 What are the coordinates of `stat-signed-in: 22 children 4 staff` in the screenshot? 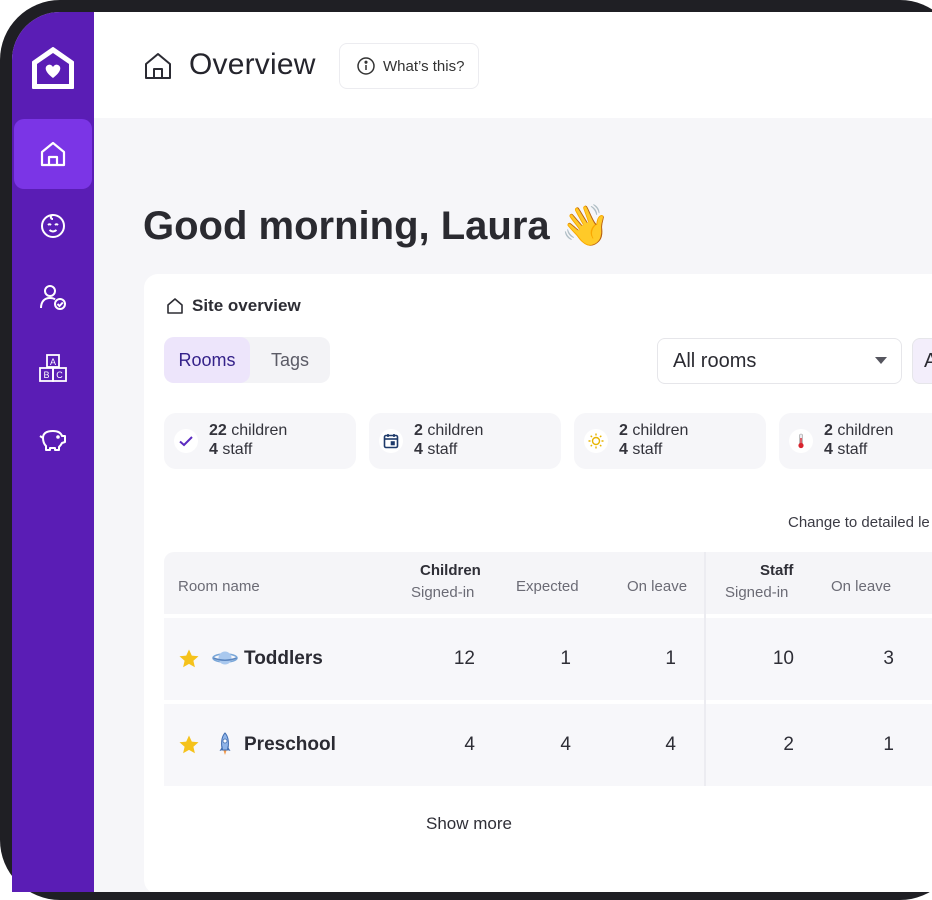 It's located at (260, 441).